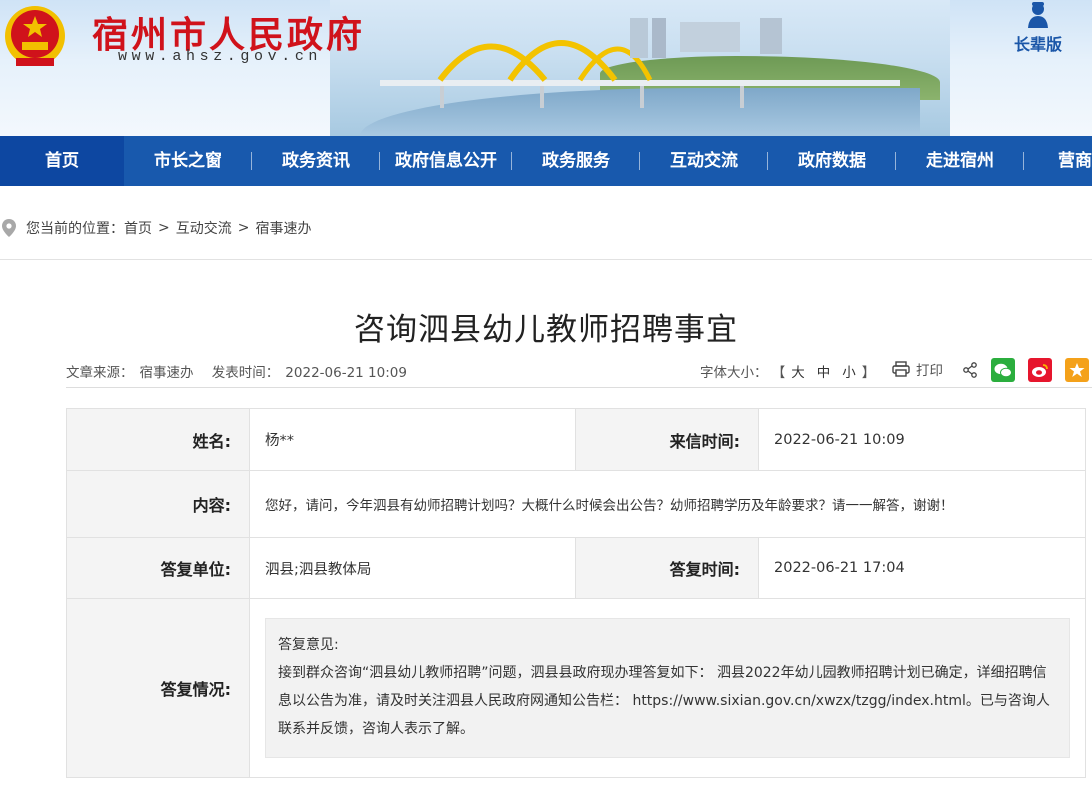  I want to click on elder-icon, so click(1038, 15).